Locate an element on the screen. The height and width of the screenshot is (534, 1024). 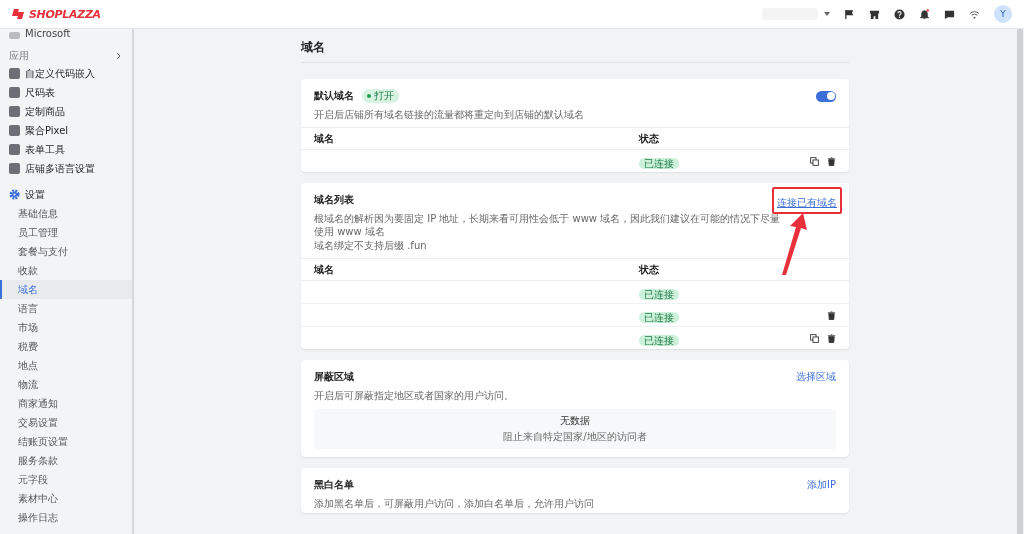
logo-icon is located at coordinates (19, 14).